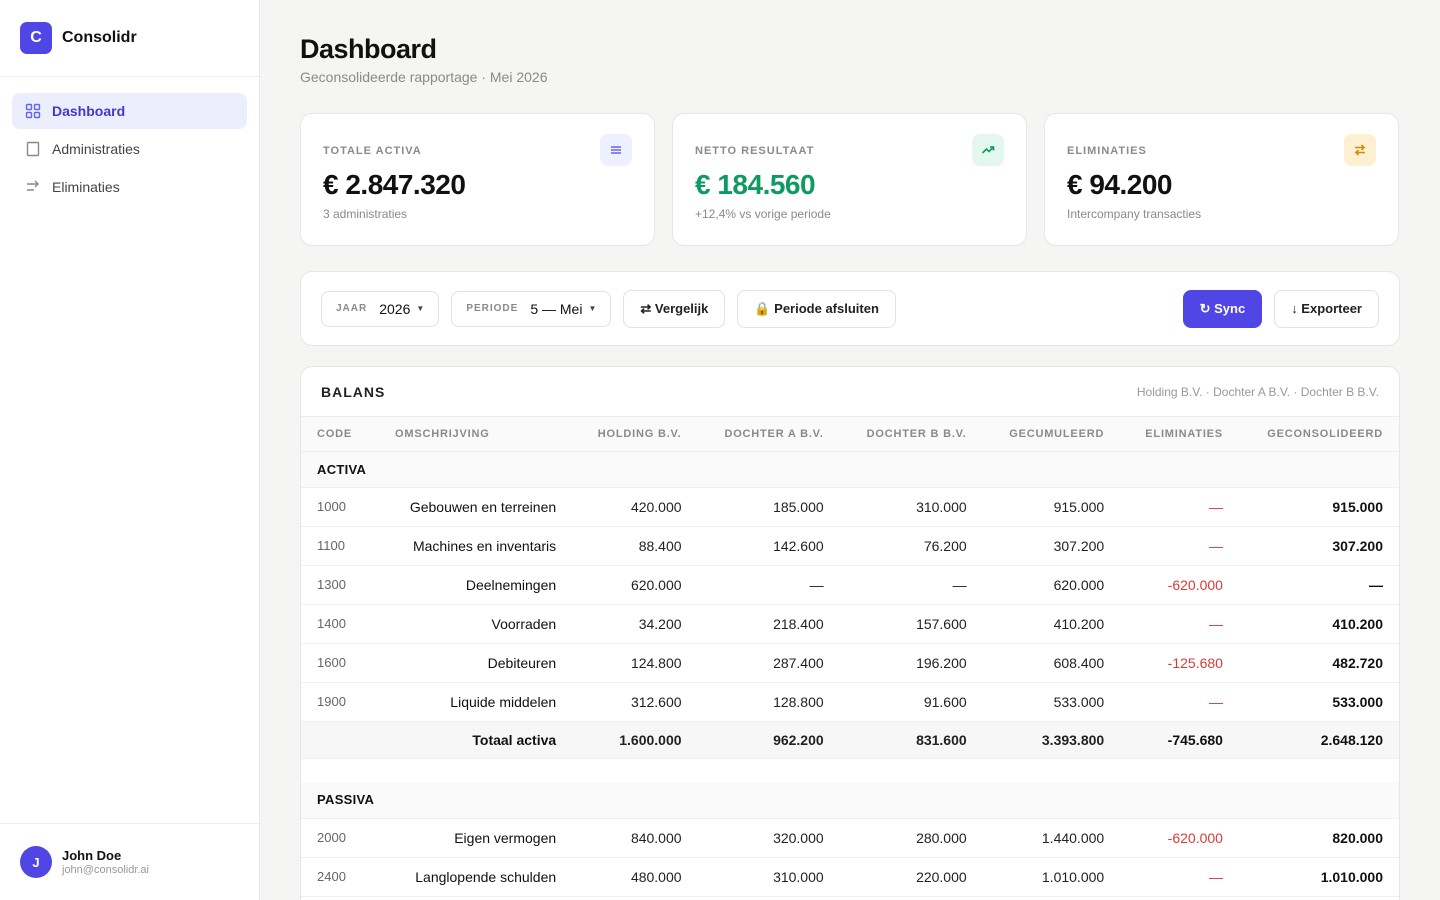 The width and height of the screenshot is (1440, 900). I want to click on section-row: PASSIVA, so click(850, 800).